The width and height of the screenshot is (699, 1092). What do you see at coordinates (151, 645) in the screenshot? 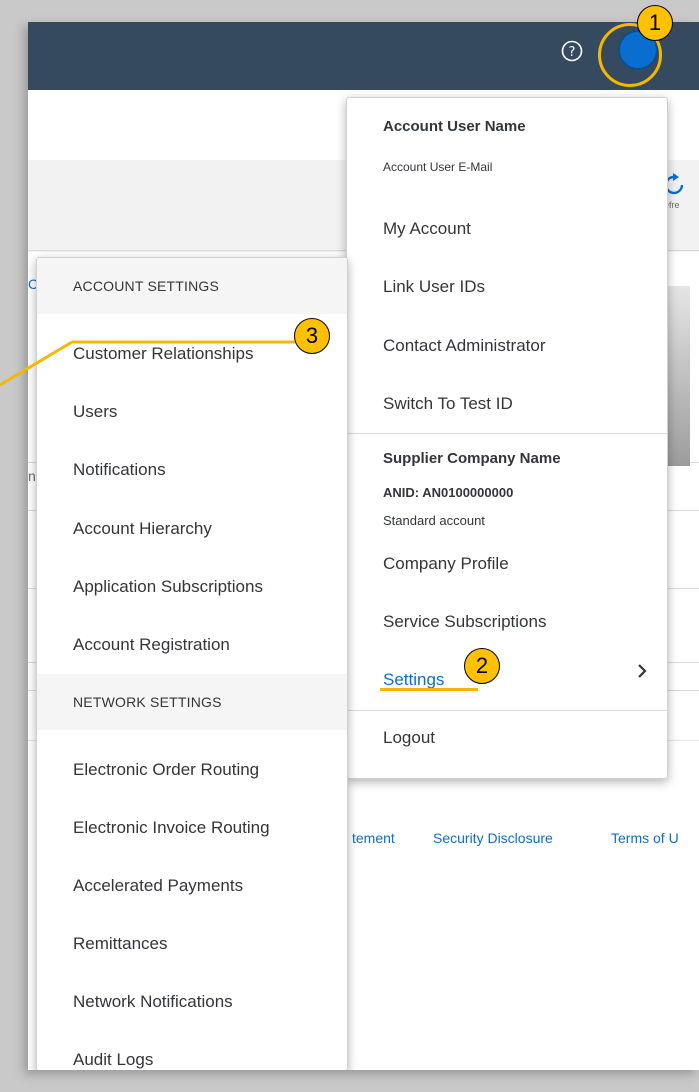
I see `submenu-item-account-registration: Account Registration` at bounding box center [151, 645].